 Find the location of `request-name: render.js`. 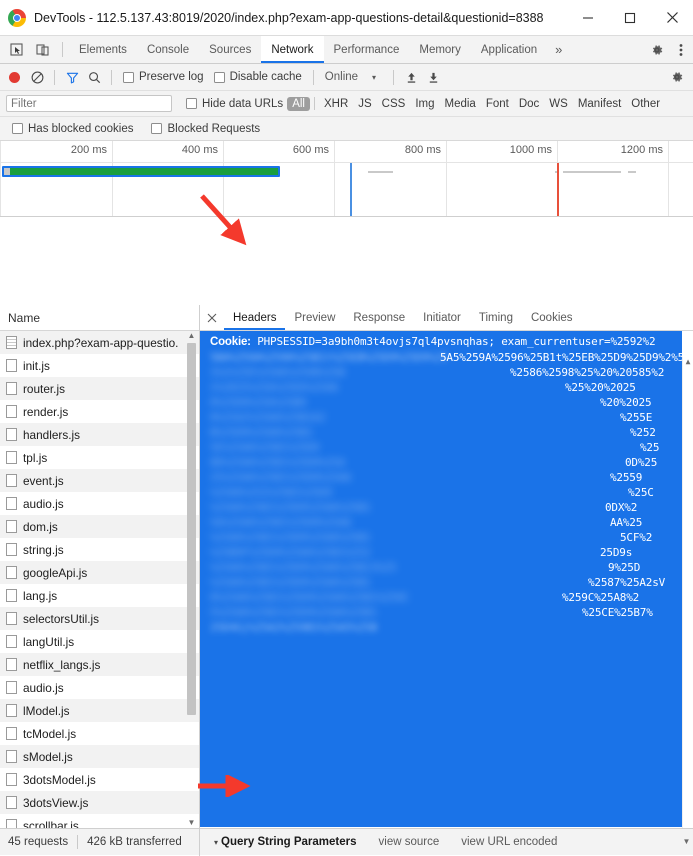

request-name: render.js is located at coordinates (46, 411).